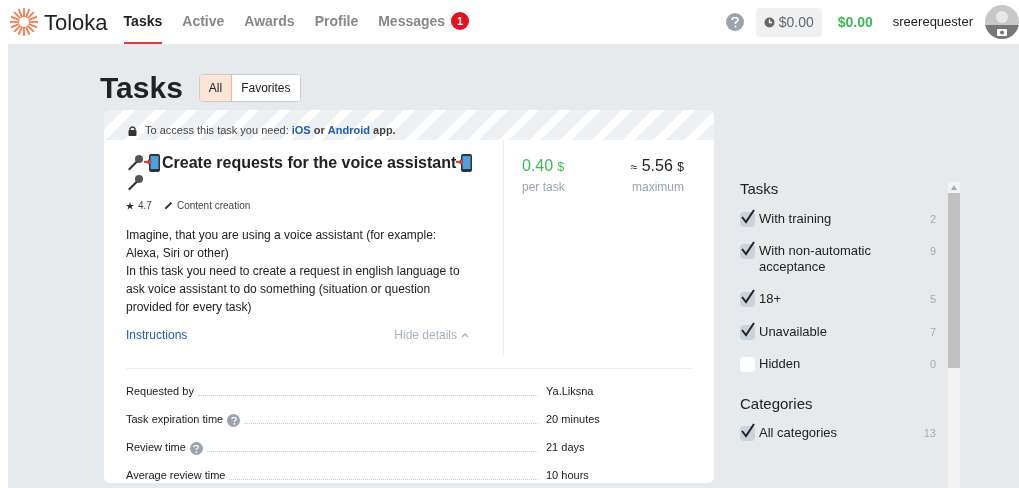  What do you see at coordinates (855, 22) in the screenshot?
I see `balance: $0.00` at bounding box center [855, 22].